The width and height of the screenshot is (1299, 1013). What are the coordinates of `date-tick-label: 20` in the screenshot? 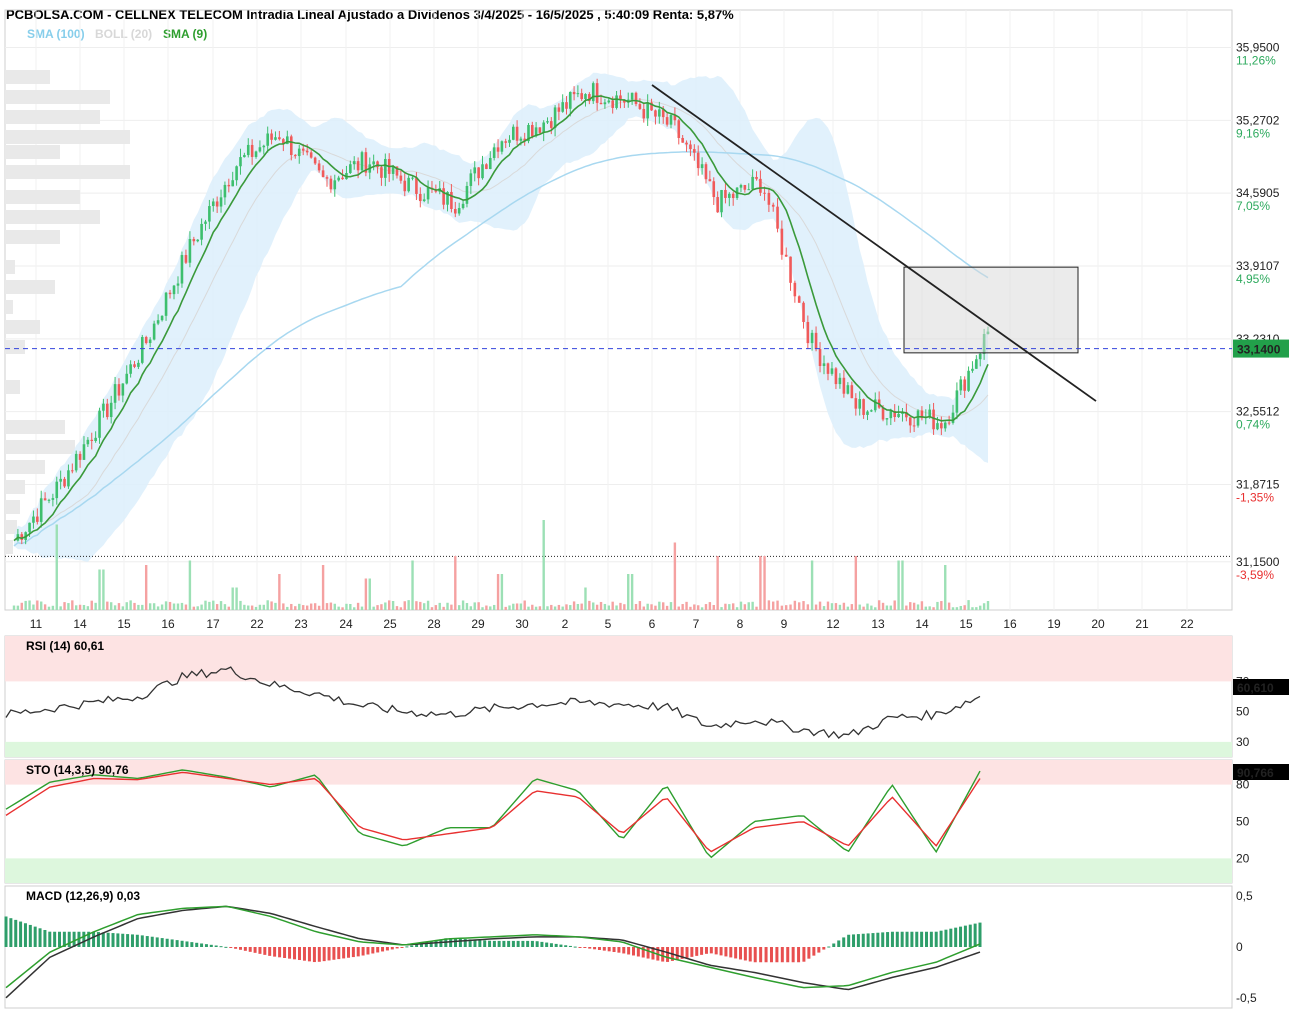 It's located at (1098, 624).